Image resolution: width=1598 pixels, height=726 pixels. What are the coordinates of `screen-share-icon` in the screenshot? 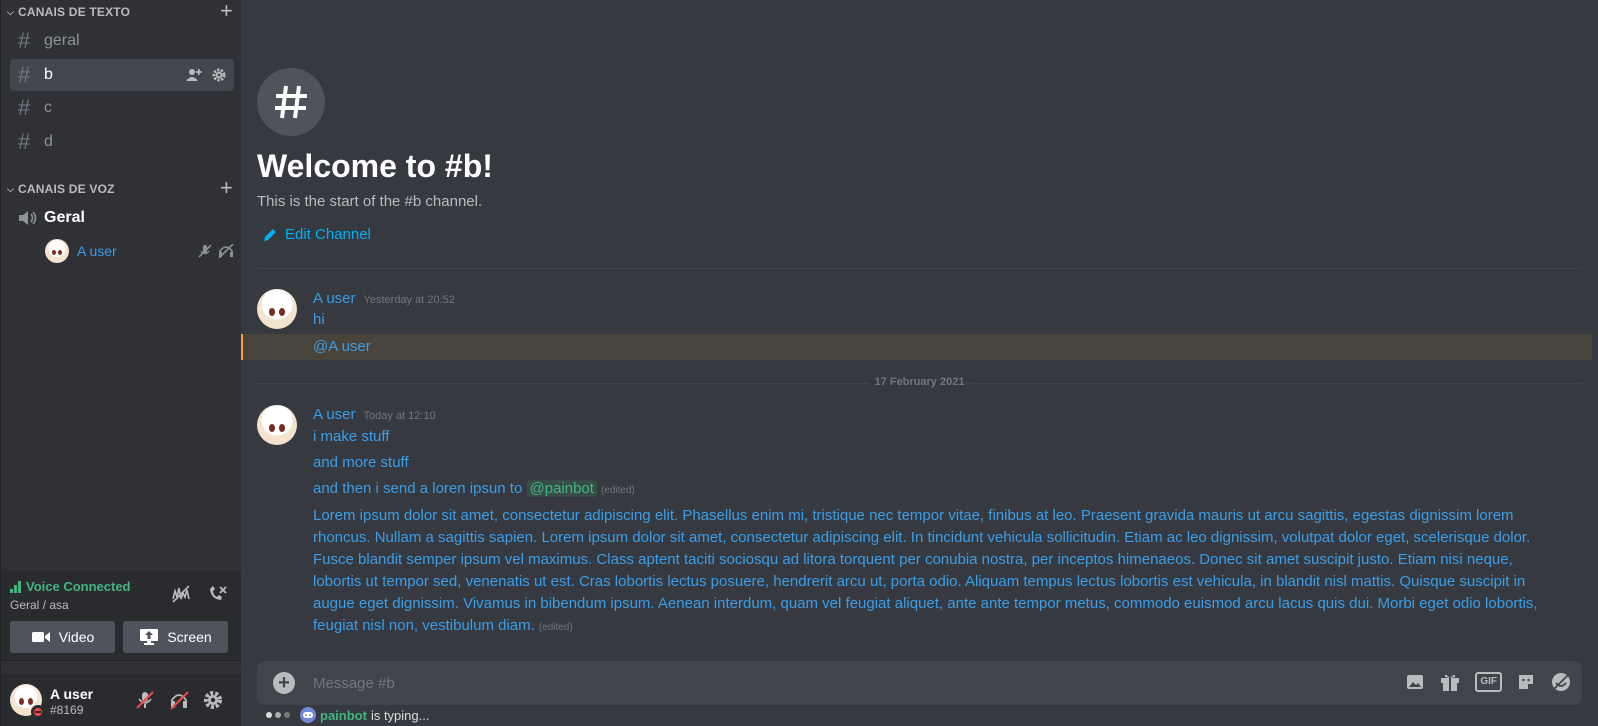 It's located at (149, 637).